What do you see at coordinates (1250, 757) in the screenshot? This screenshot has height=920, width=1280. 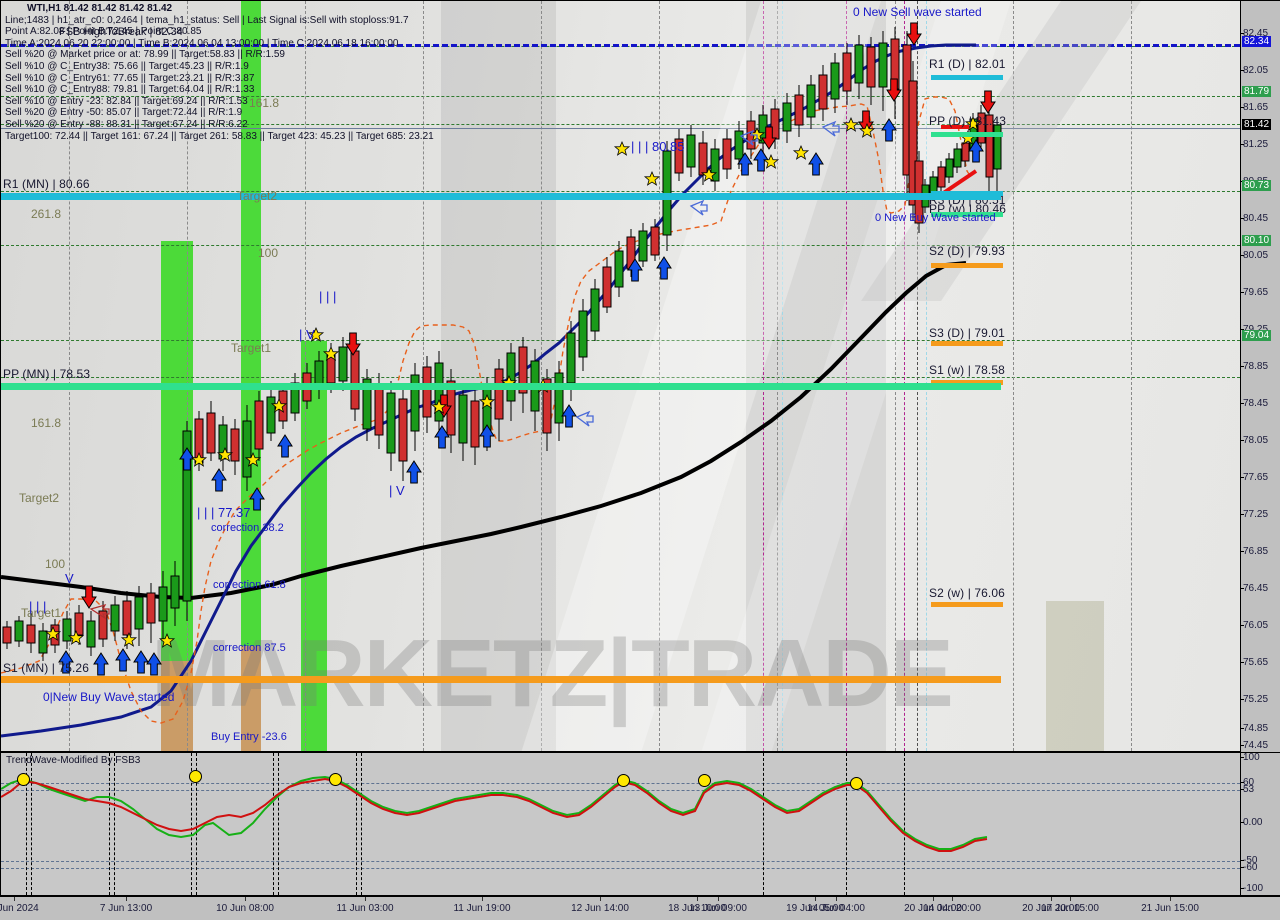 I see `indicator-tick: 100` at bounding box center [1250, 757].